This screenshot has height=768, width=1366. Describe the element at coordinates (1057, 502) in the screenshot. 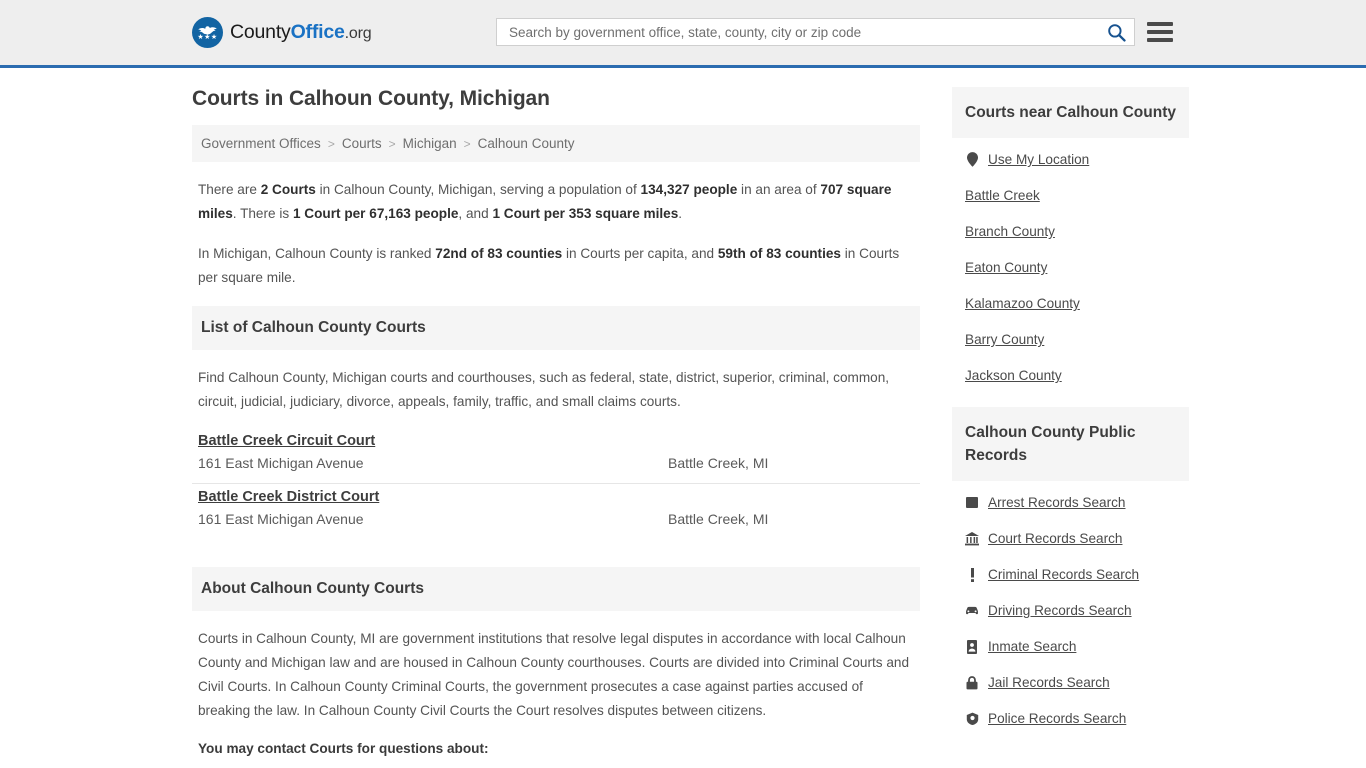

I see `sidebar-item-label: Arrest Records Search` at that location.